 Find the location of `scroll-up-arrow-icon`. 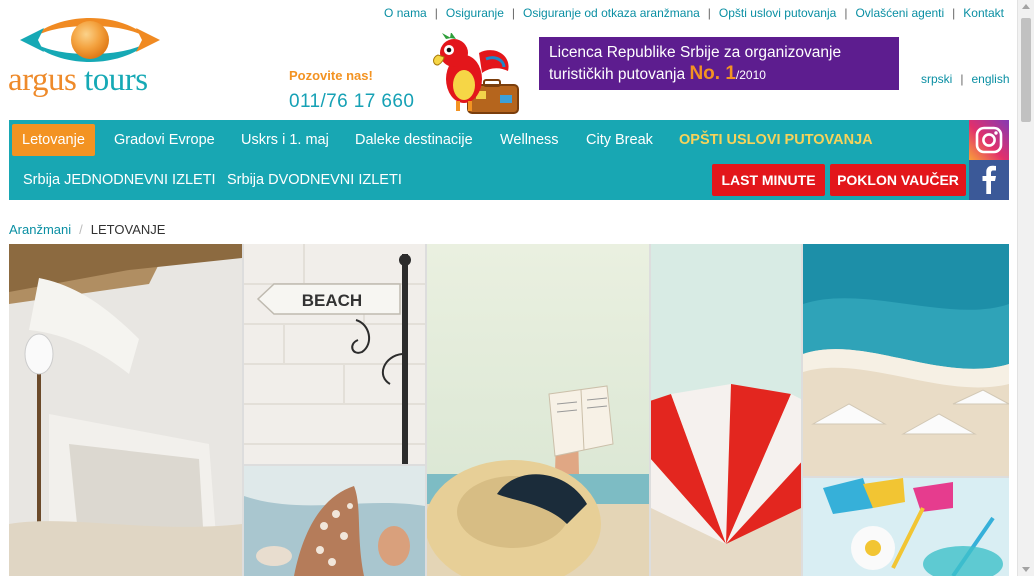

scroll-up-arrow-icon is located at coordinates (1026, 6).